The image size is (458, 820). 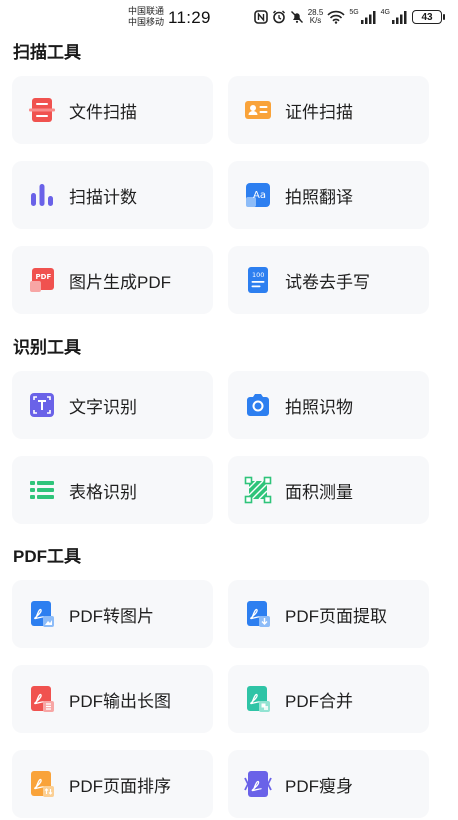 What do you see at coordinates (354, 12) in the screenshot?
I see `network-5g-label: 5G` at bounding box center [354, 12].